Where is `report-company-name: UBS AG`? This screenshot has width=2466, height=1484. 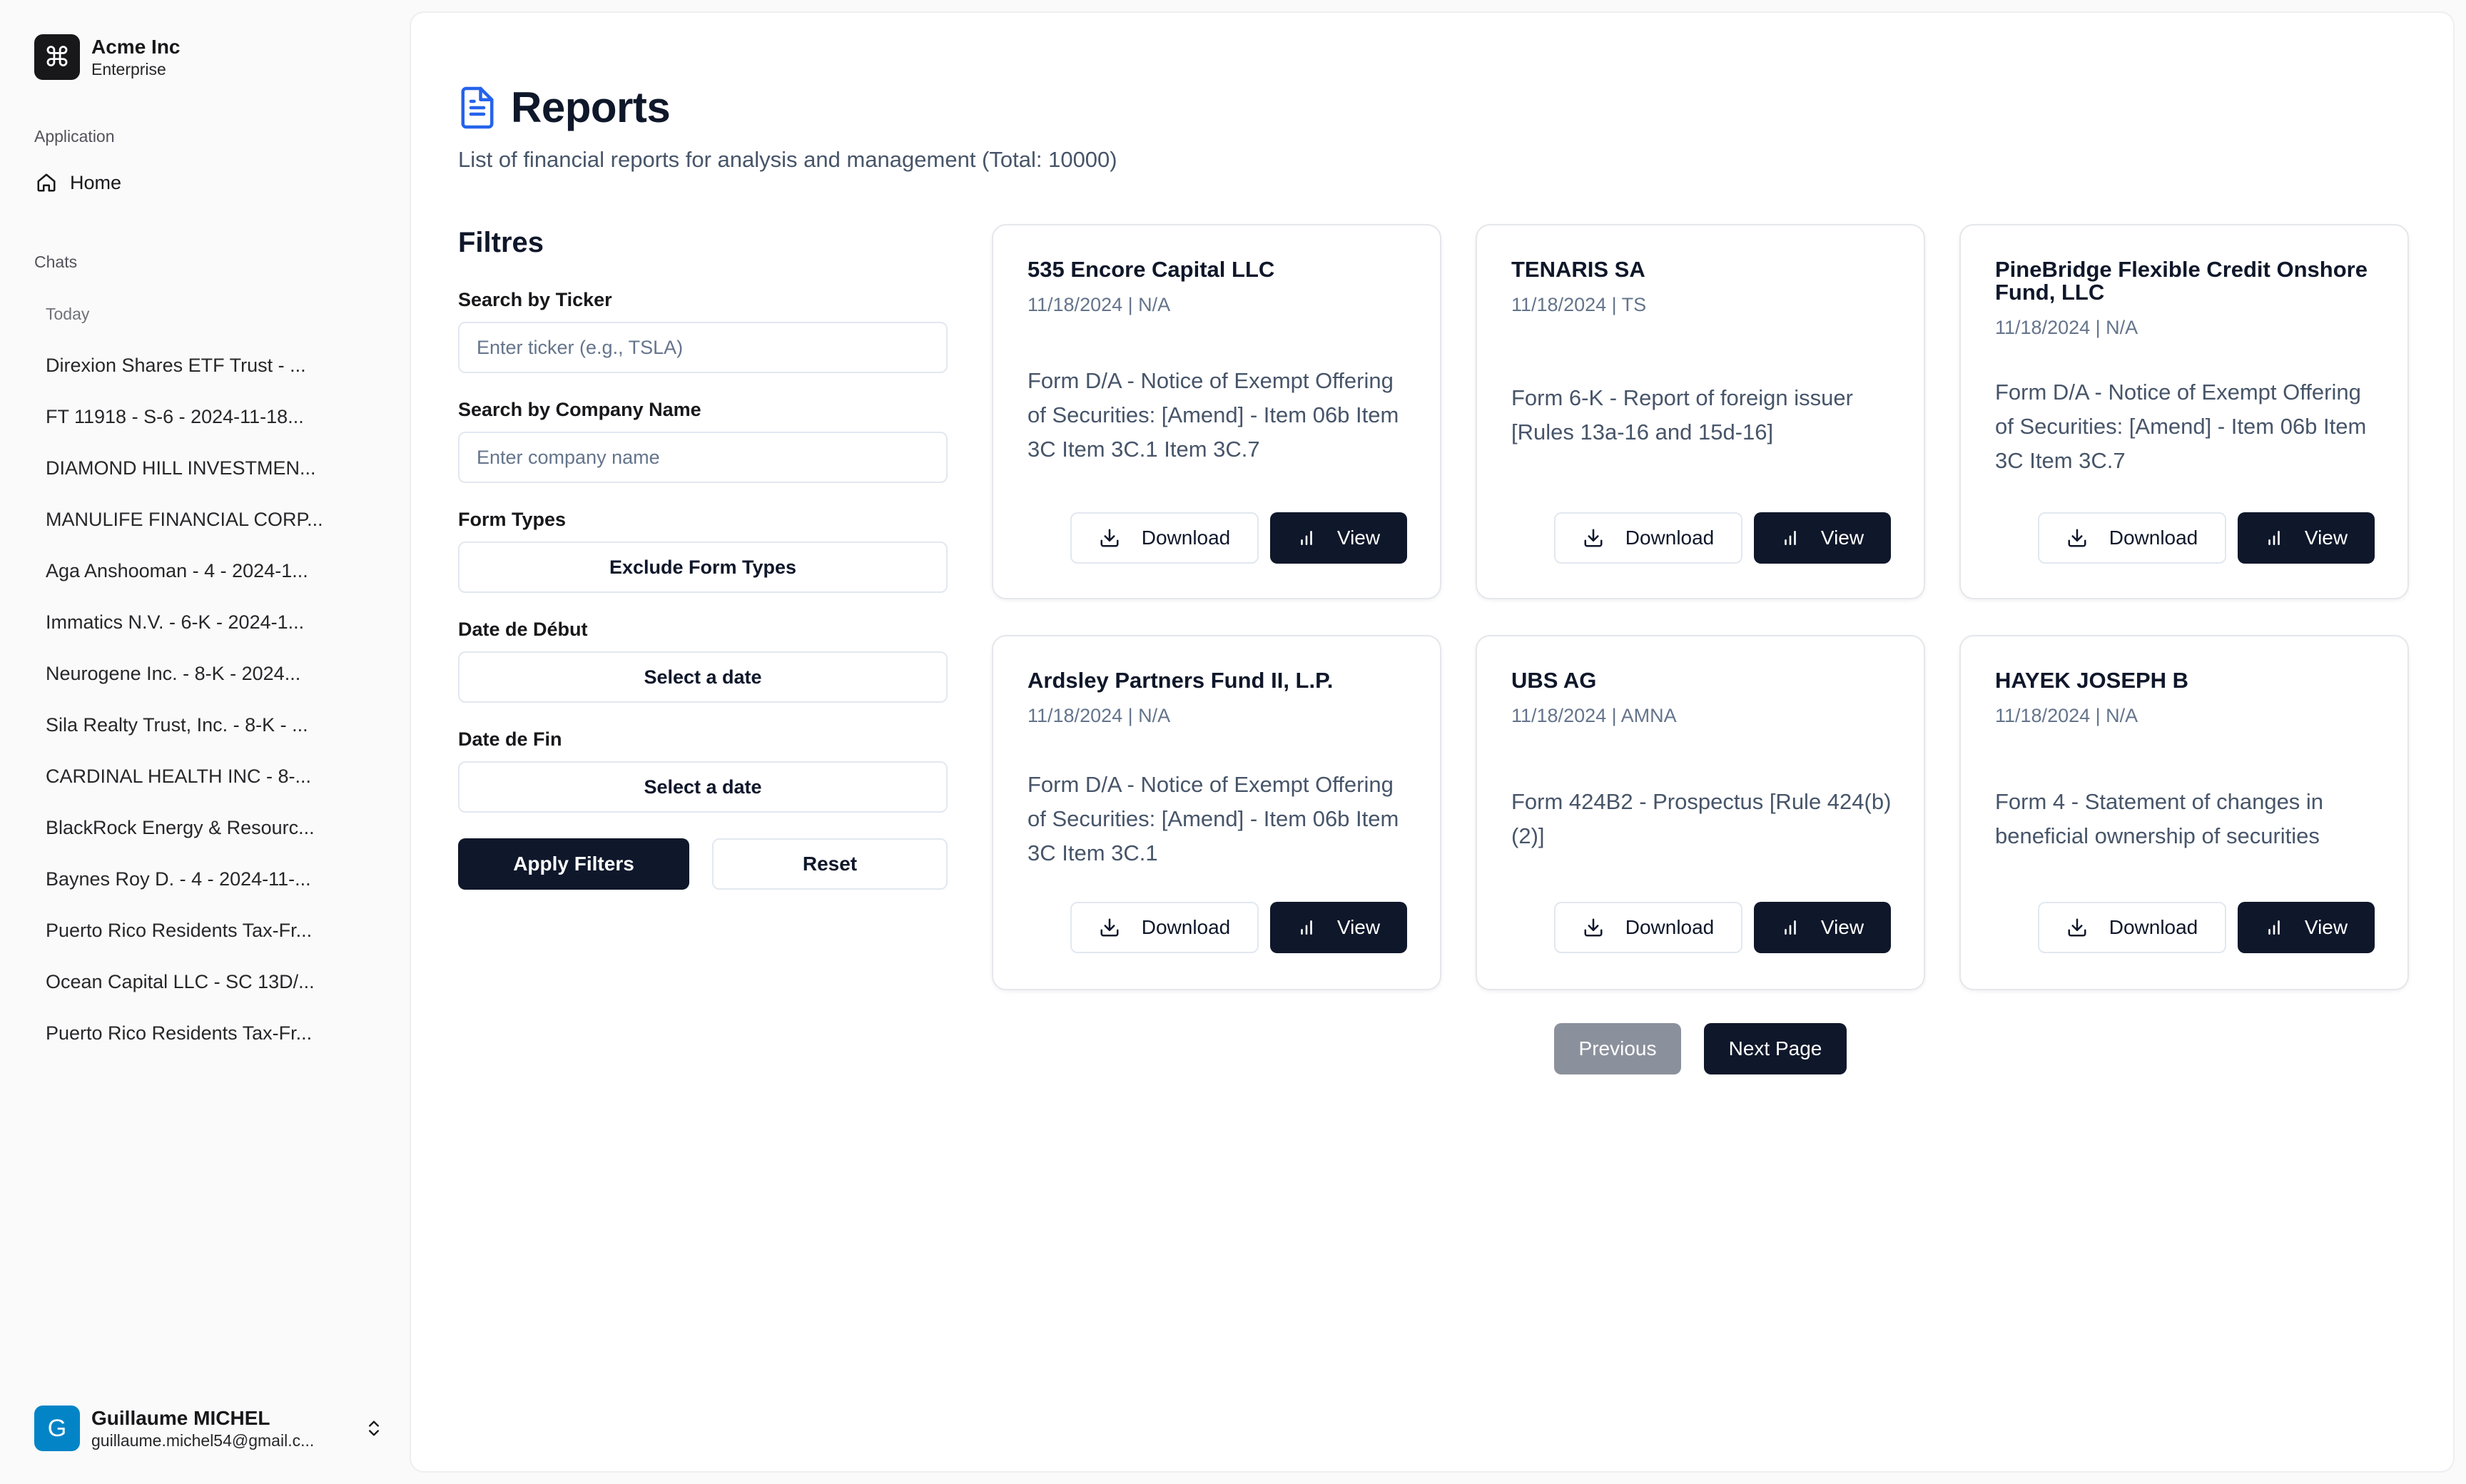 report-company-name: UBS AG is located at coordinates (1554, 680).